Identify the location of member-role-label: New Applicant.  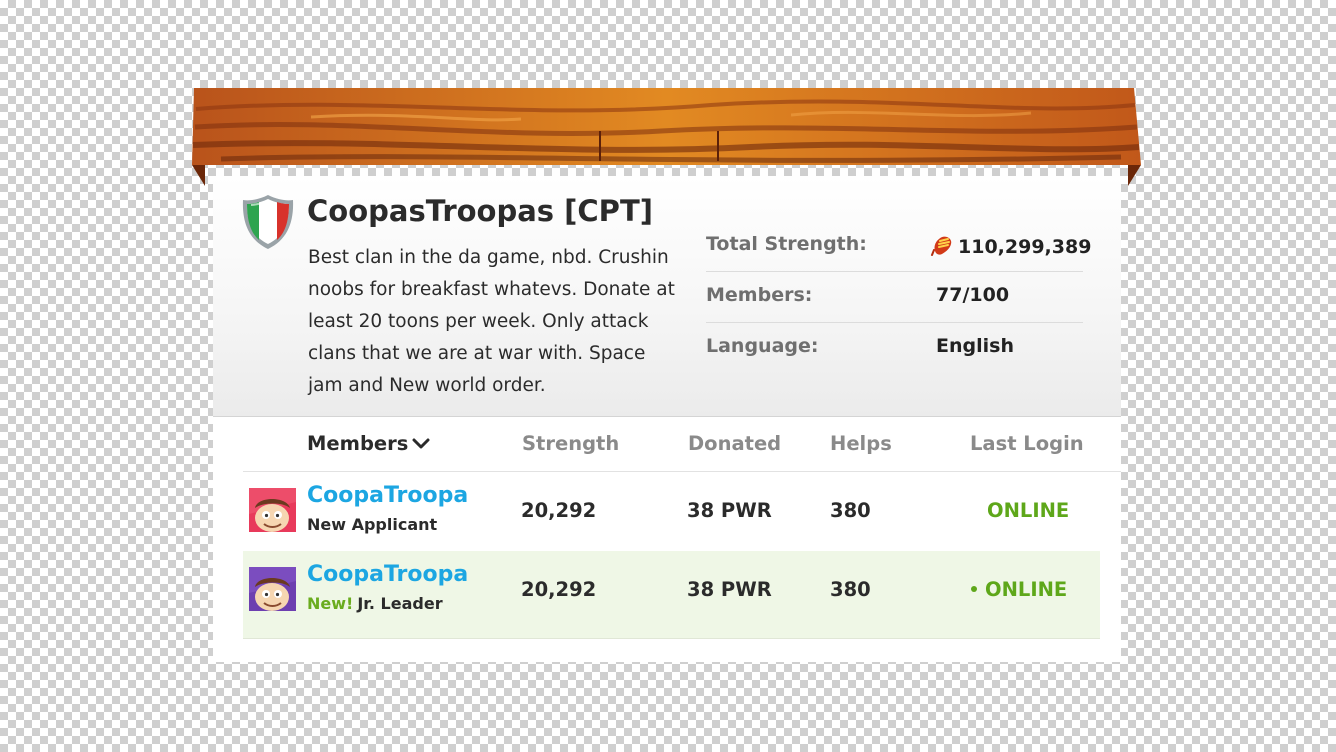
(372, 524).